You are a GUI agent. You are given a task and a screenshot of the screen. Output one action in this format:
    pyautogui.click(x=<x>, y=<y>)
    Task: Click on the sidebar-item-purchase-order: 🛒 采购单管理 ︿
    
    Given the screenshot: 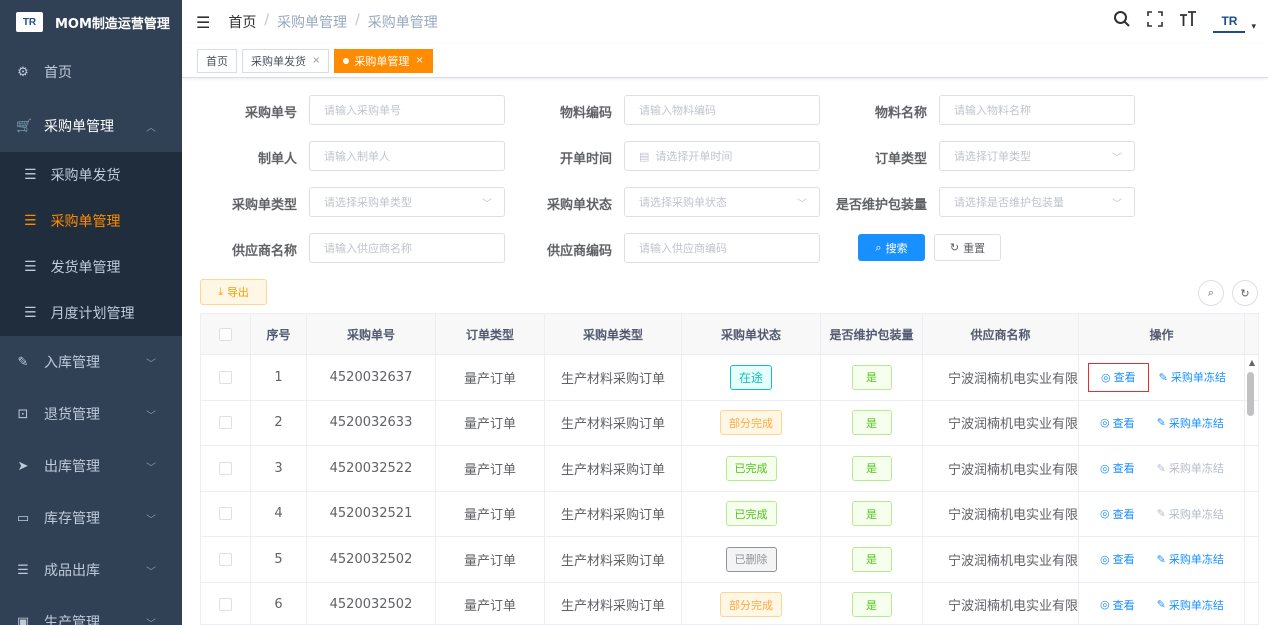 What is the action you would take?
    pyautogui.click(x=91, y=126)
    